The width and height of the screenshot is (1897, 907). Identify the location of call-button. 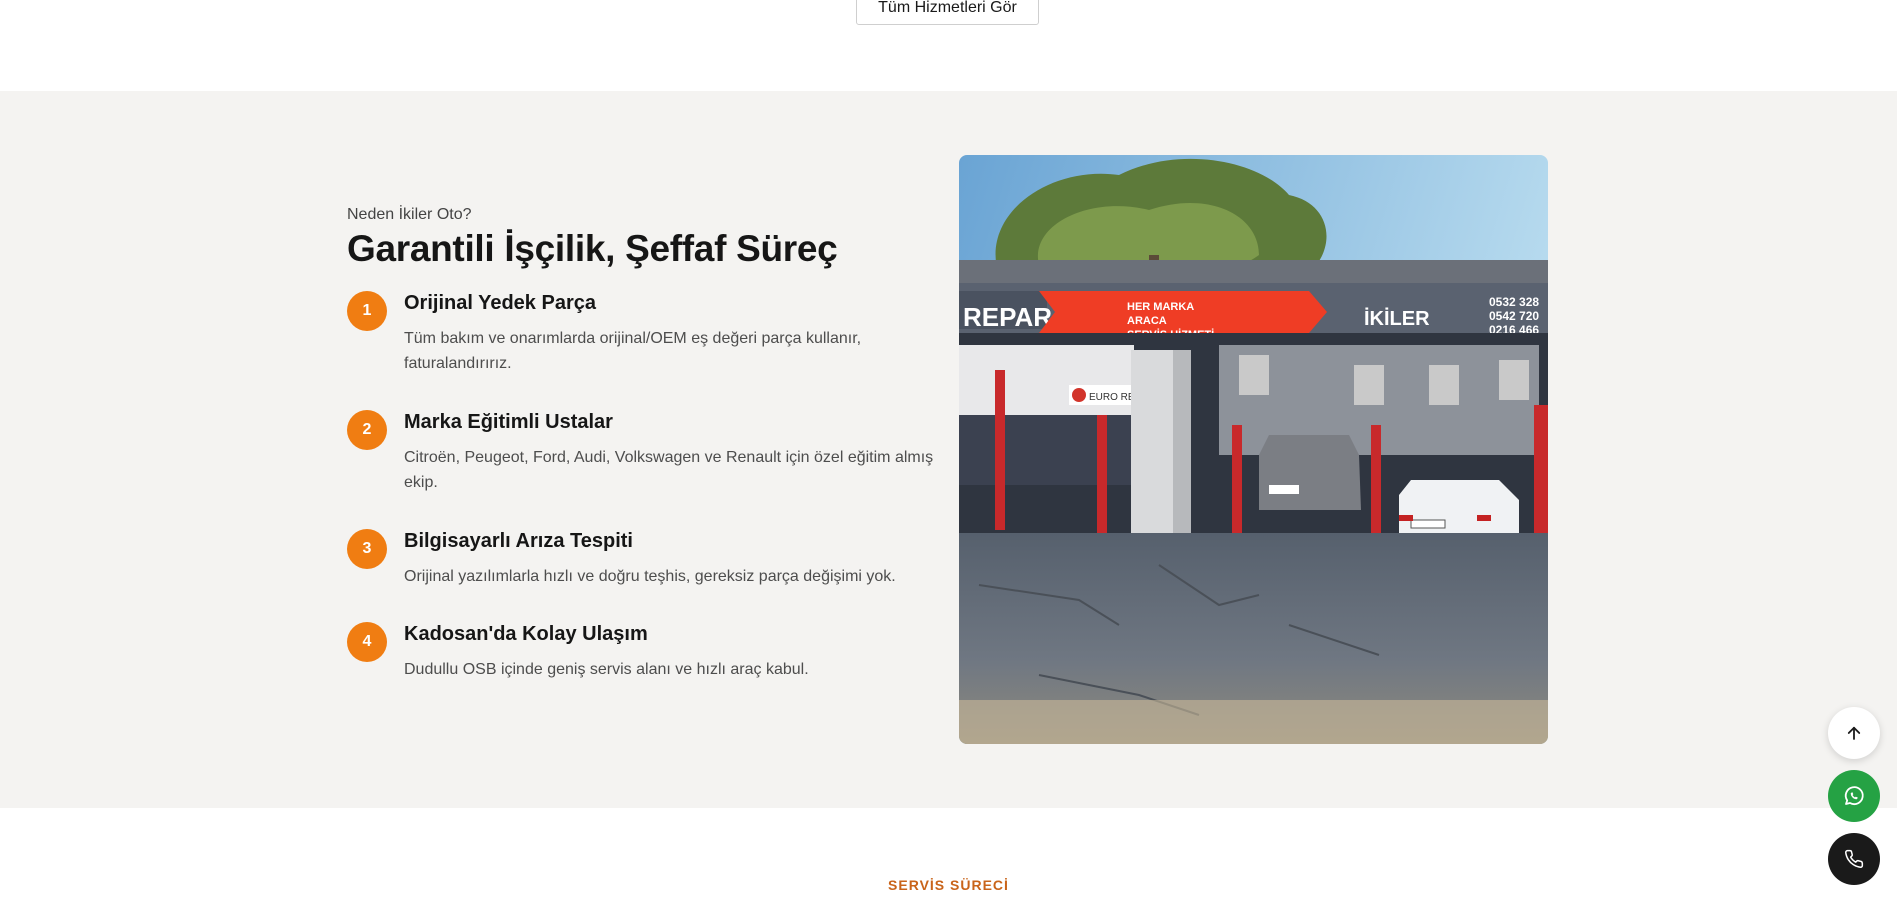
(1854, 859).